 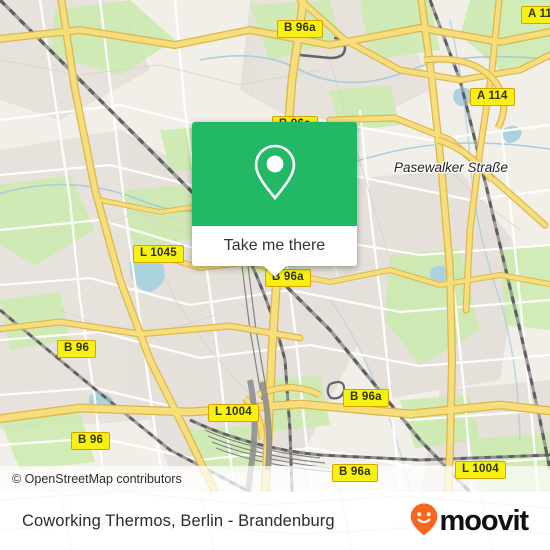 I want to click on location-pin-icon, so click(x=275, y=174).